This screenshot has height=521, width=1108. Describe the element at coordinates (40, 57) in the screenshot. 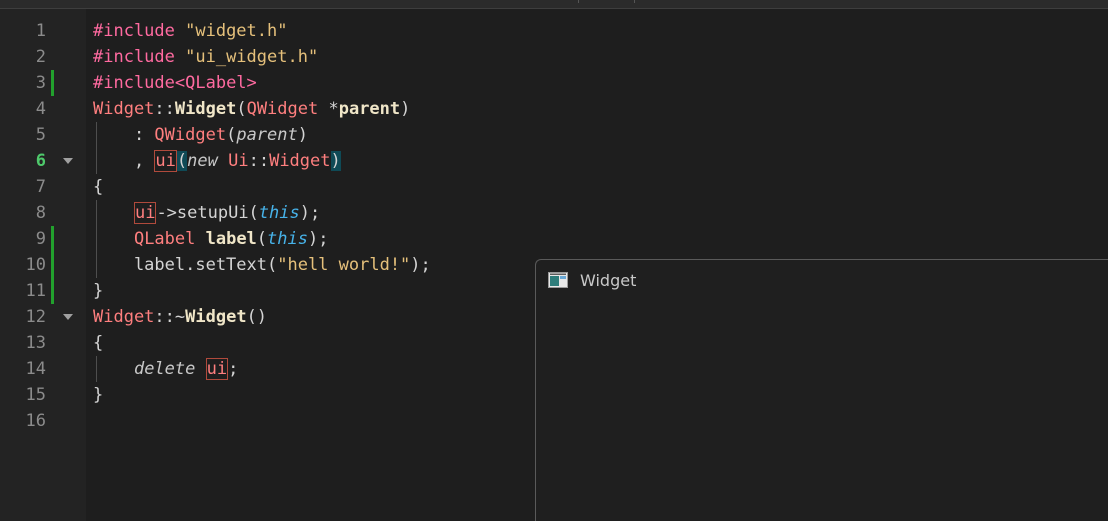

I see `line-number: 2` at that location.